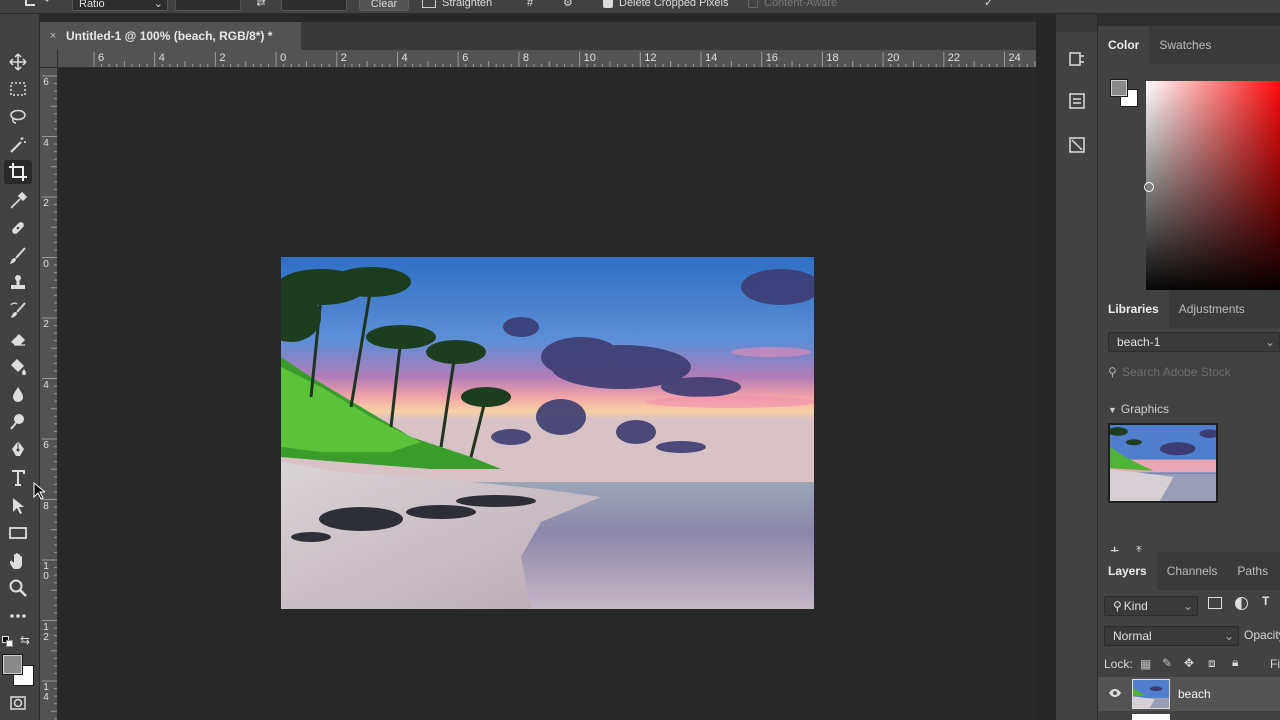  I want to click on blur-drop-icon, so click(18, 394).